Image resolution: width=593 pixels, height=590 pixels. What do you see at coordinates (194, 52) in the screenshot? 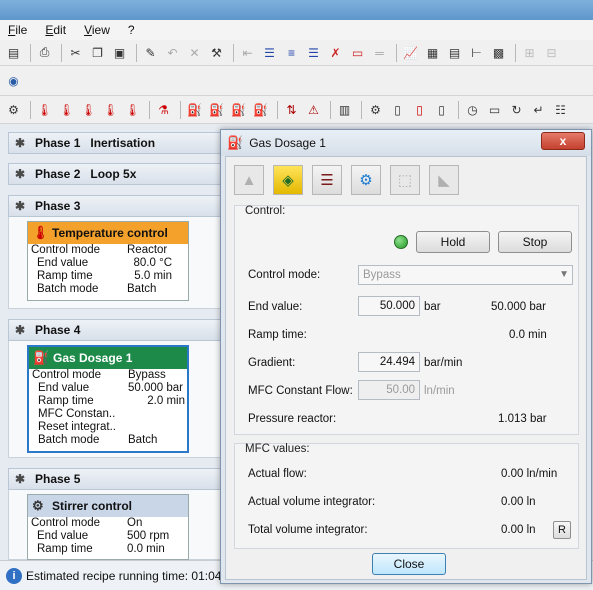
I see `delete-icon: ✕` at bounding box center [194, 52].